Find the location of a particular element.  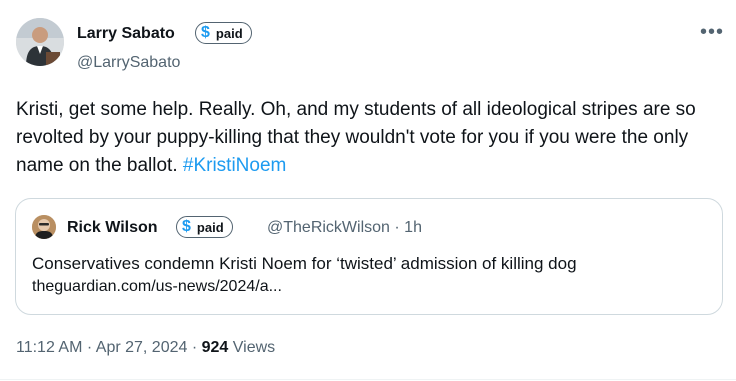

paid-badge-label: paid is located at coordinates (229, 33).